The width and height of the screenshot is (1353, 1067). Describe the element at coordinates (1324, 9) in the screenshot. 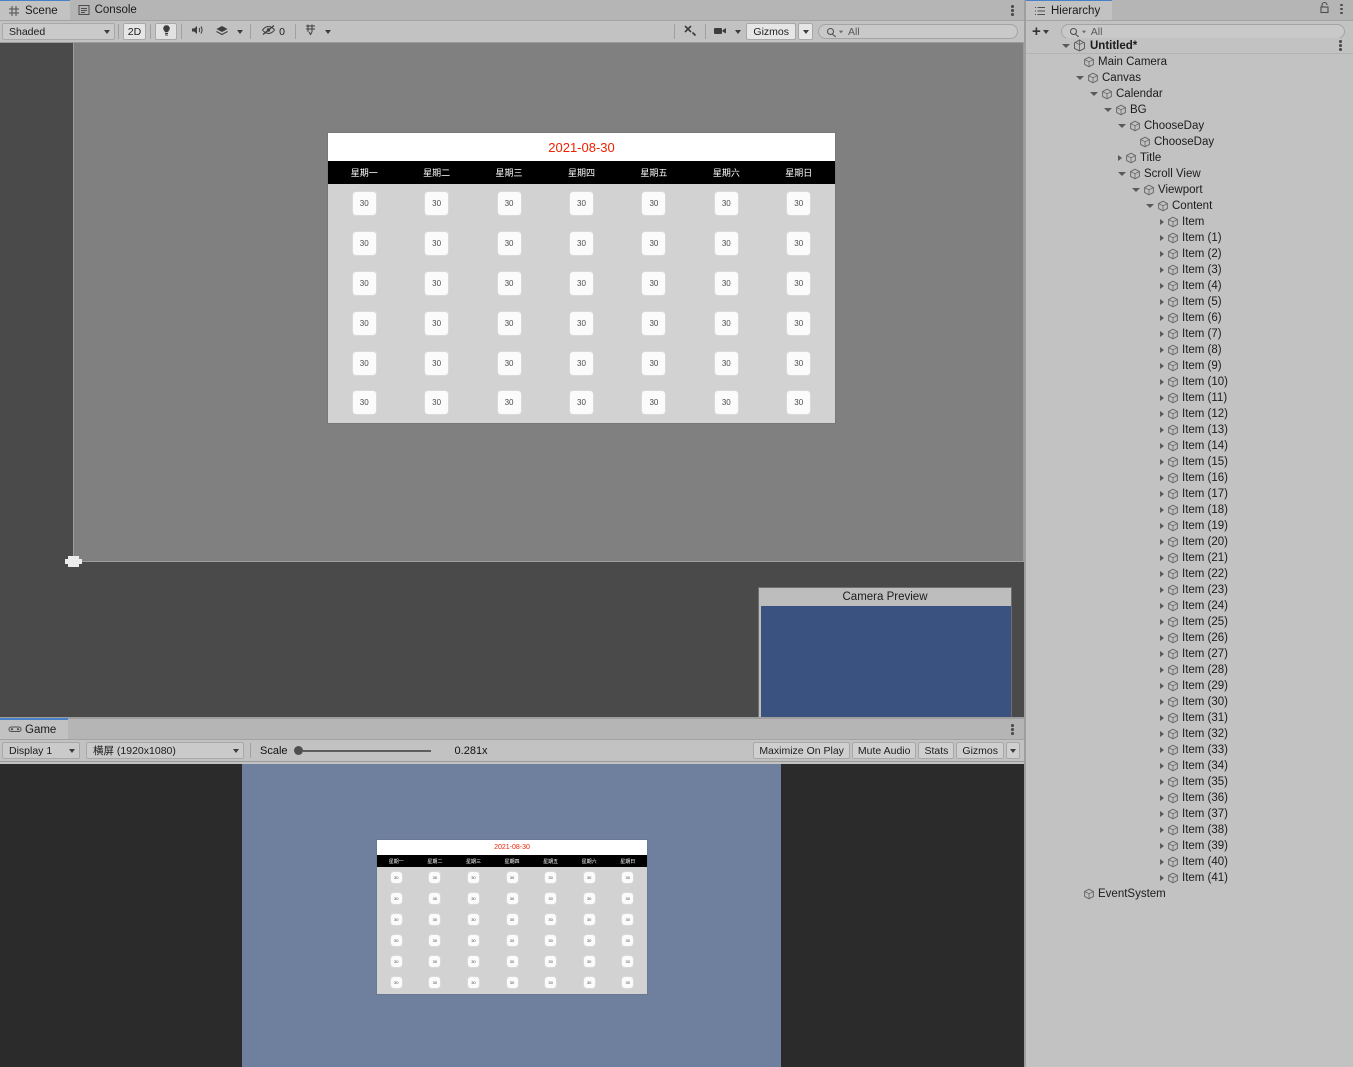

I see `lock-icon` at that location.